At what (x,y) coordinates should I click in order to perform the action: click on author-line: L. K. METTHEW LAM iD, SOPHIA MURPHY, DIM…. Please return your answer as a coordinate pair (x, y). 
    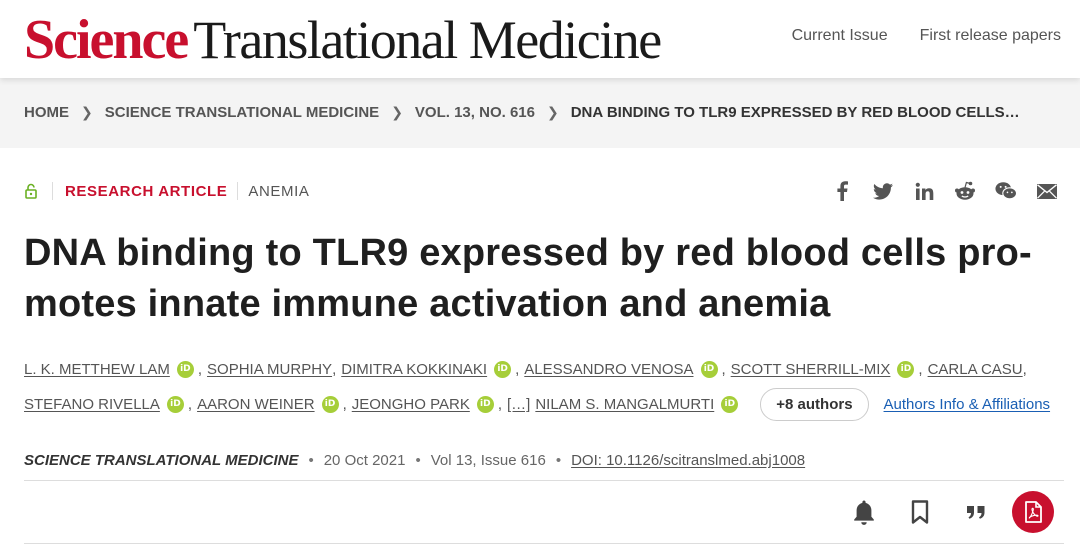
    Looking at the image, I should click on (525, 369).